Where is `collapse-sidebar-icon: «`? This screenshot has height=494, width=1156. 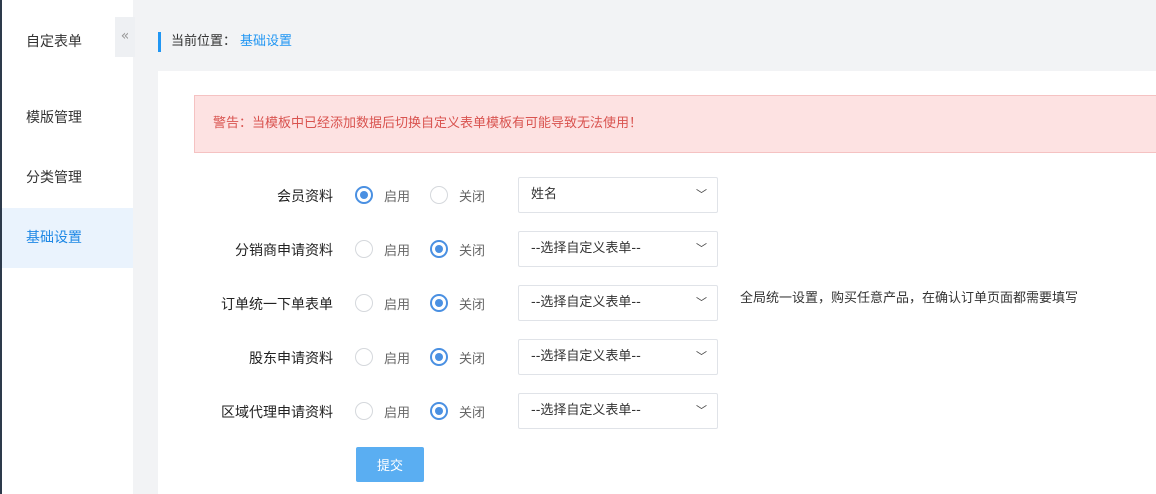 collapse-sidebar-icon: « is located at coordinates (125, 37).